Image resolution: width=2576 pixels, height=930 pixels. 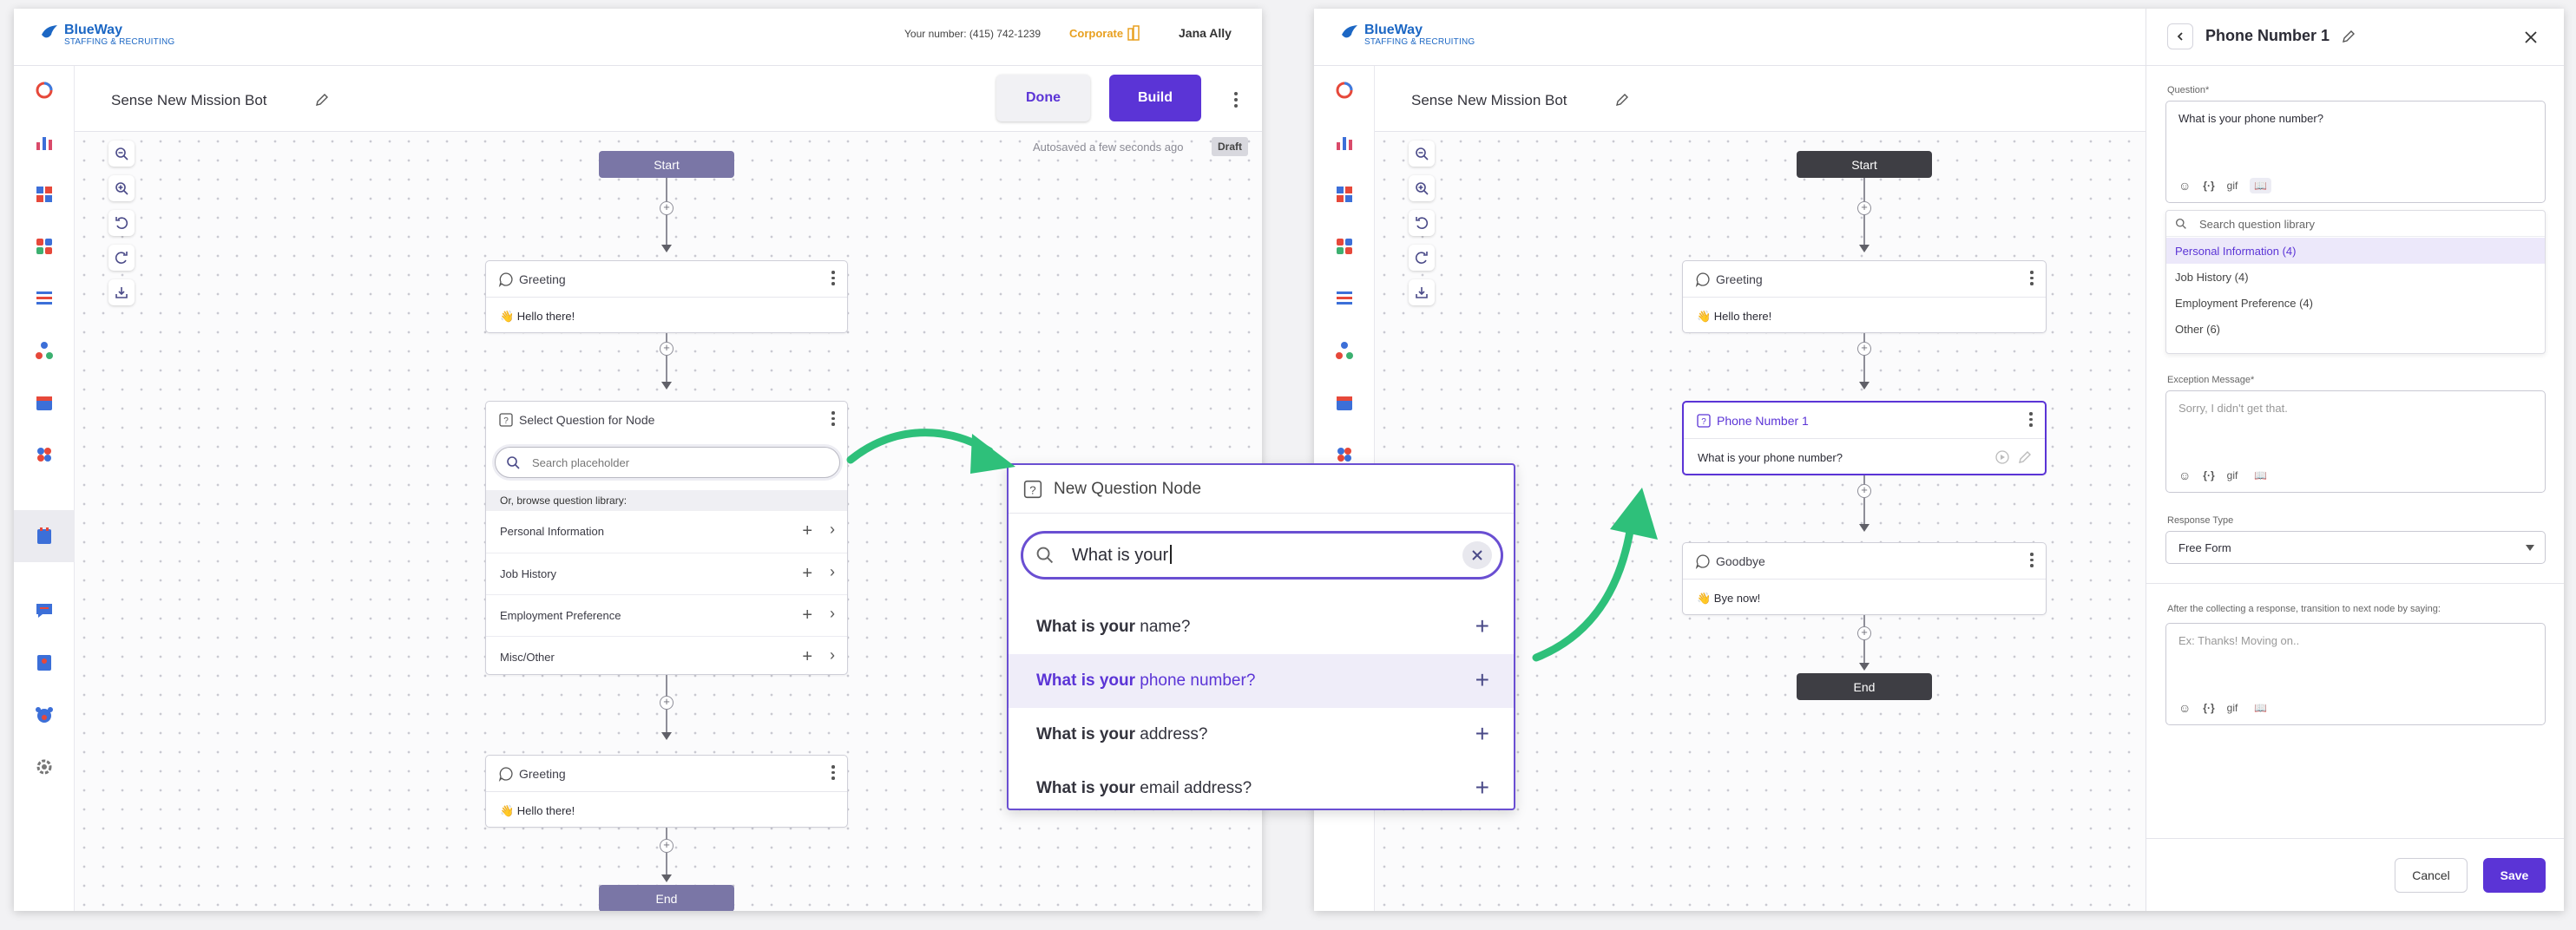 What do you see at coordinates (44, 714) in the screenshot?
I see `nav-bear-icon` at bounding box center [44, 714].